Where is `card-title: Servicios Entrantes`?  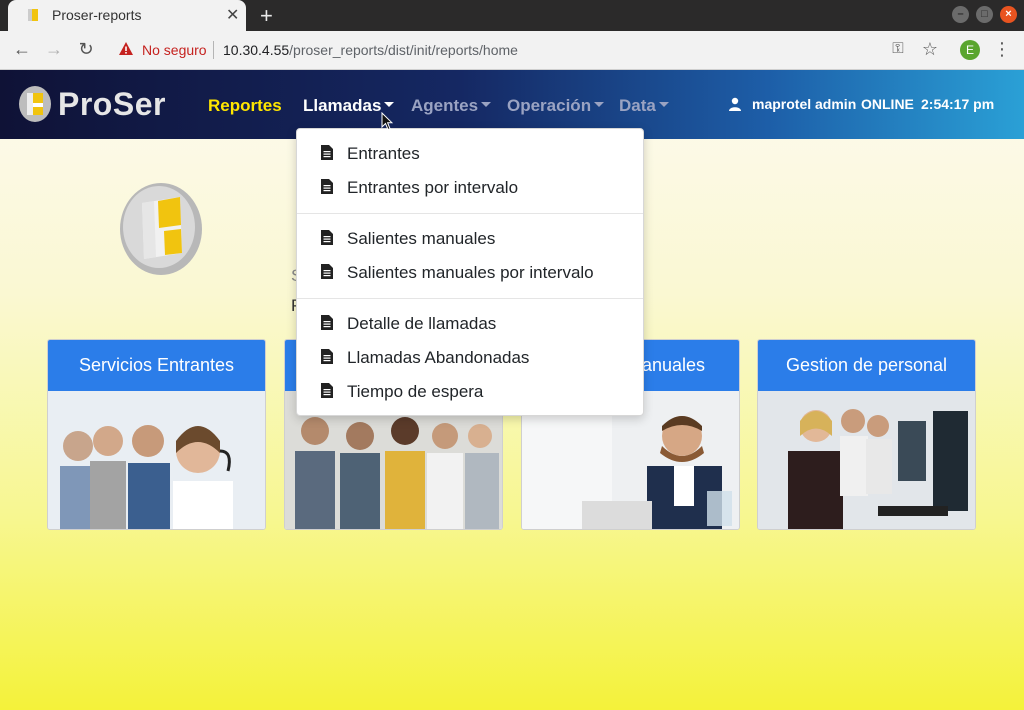
card-title: Servicios Entrantes is located at coordinates (156, 365).